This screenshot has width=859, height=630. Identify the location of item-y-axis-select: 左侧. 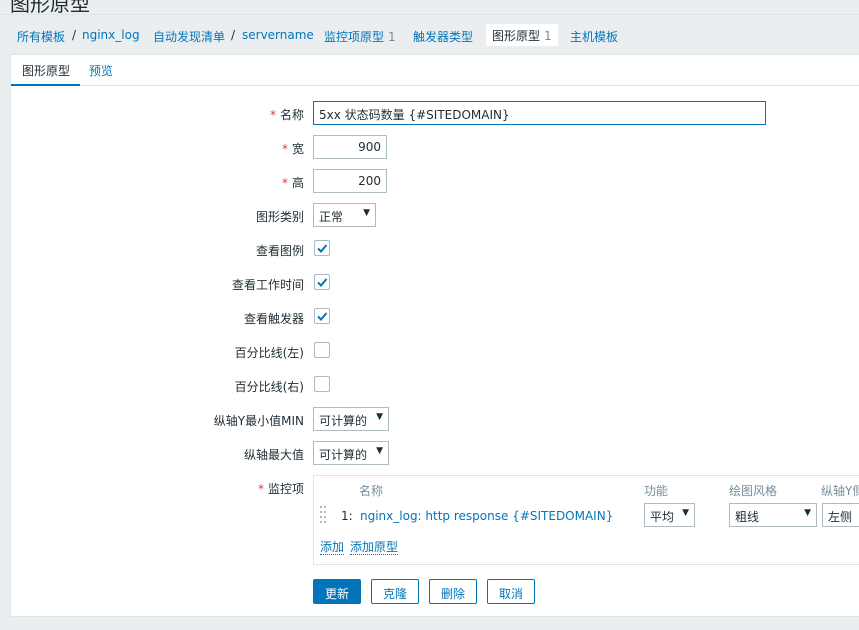
(840, 515).